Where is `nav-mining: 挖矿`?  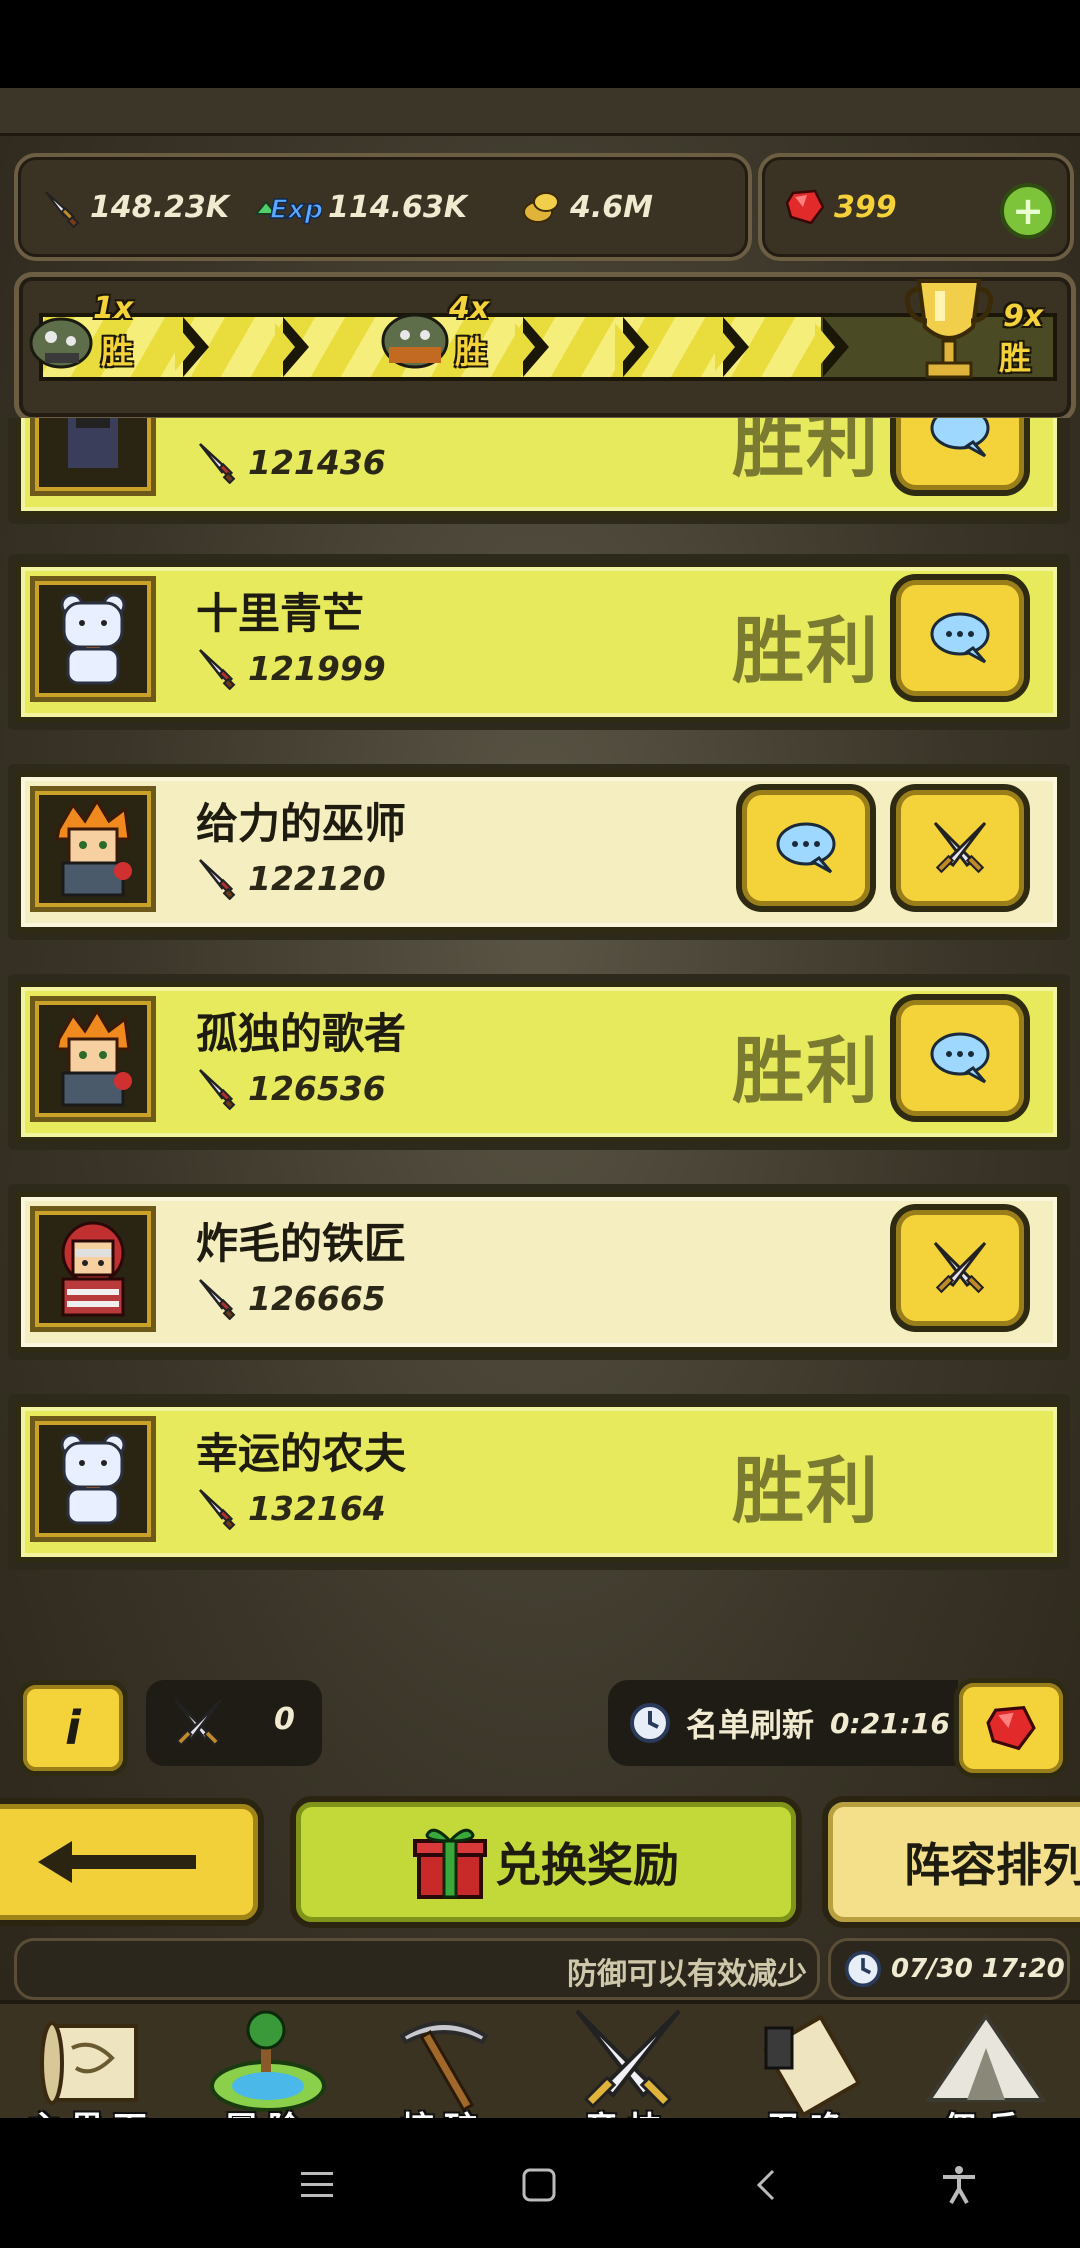 nav-mining: 挖矿 is located at coordinates (444, 2061).